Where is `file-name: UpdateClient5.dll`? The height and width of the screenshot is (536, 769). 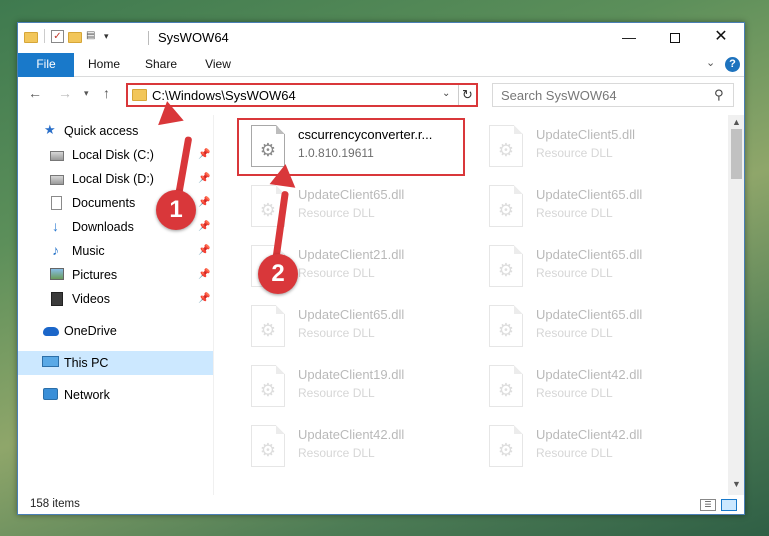 file-name: UpdateClient5.dll is located at coordinates (586, 134).